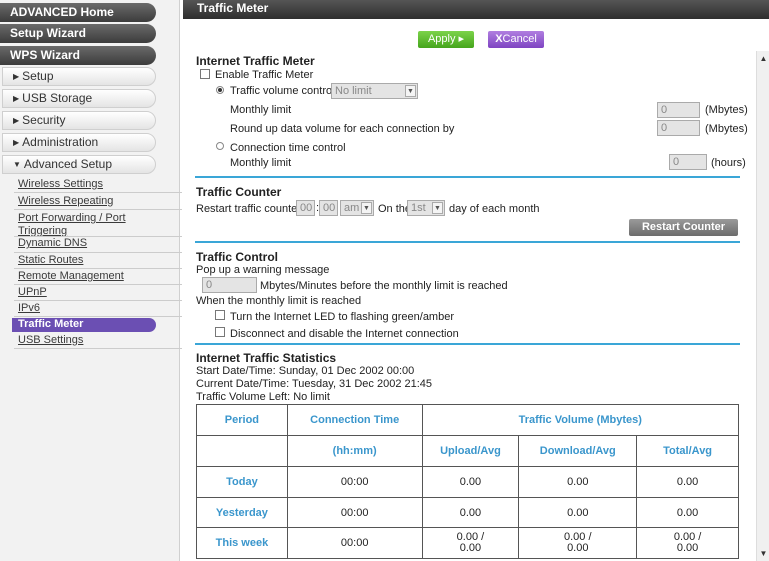  I want to click on toolbar: Apply ▸ XCancel, so click(476, 35).